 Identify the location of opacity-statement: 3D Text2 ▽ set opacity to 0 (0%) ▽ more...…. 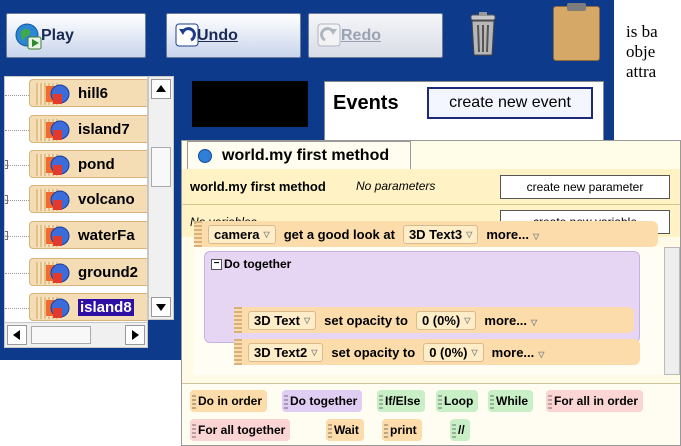
(437, 352).